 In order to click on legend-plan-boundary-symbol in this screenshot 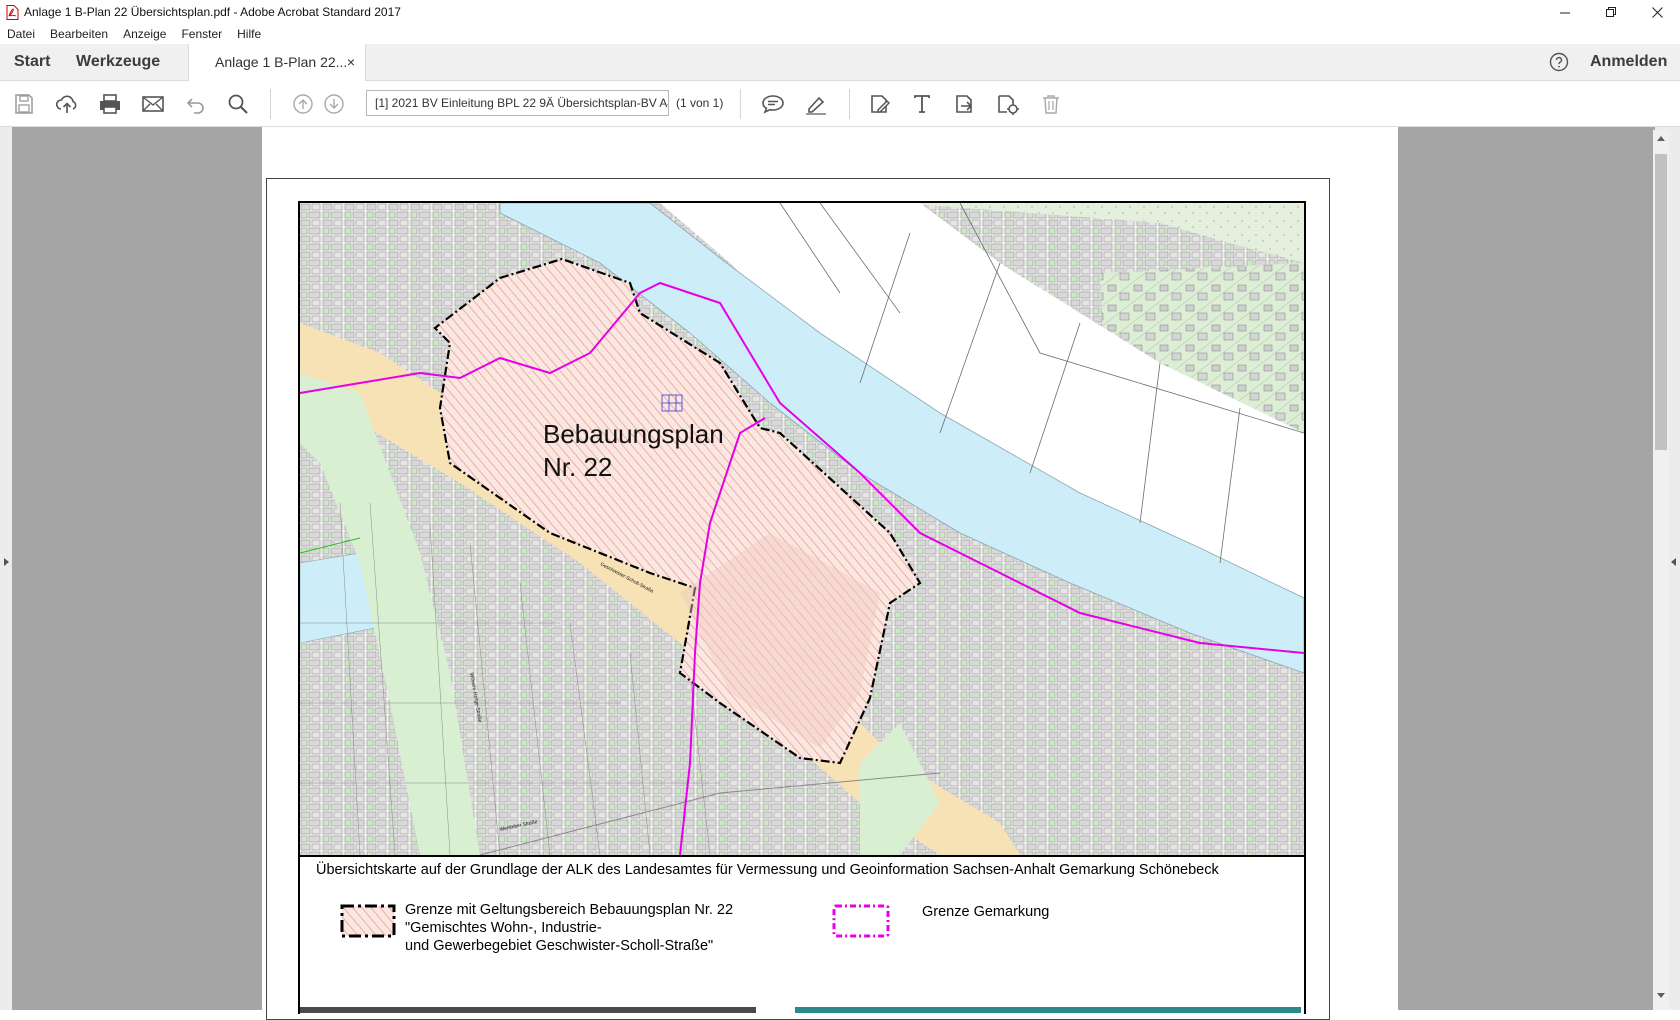, I will do `click(368, 923)`.